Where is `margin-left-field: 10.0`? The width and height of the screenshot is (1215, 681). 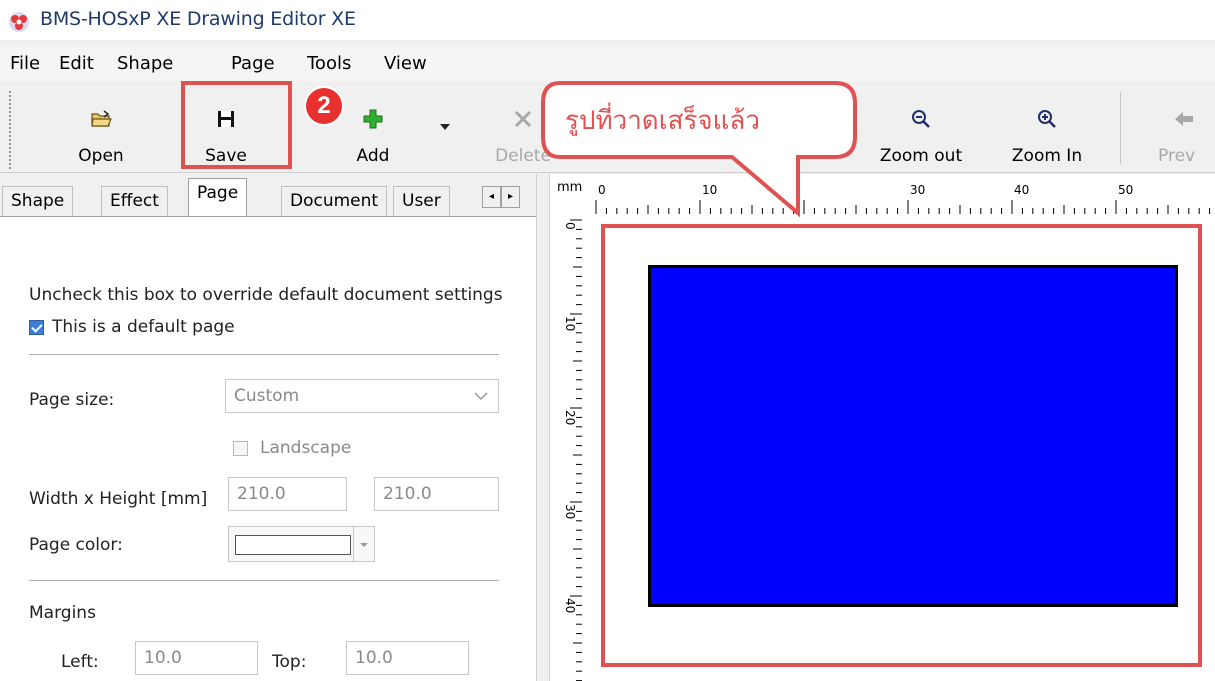 margin-left-field: 10.0 is located at coordinates (196, 658).